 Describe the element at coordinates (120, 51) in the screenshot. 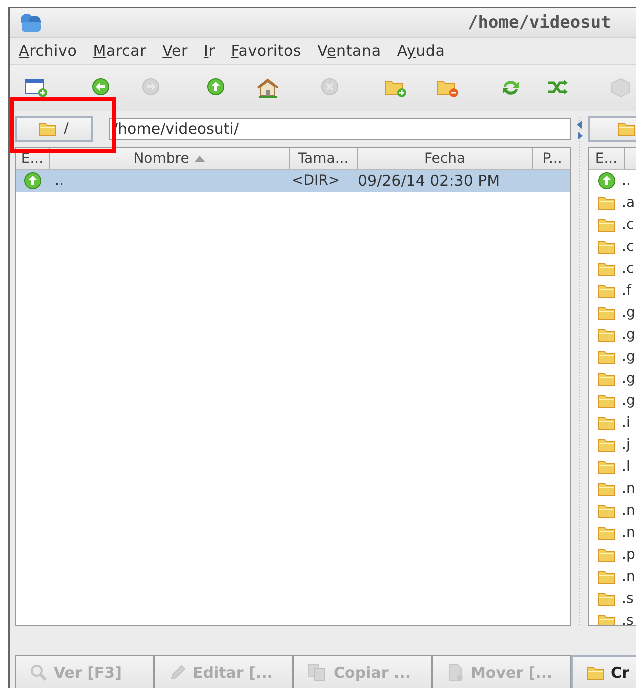

I see `menu-item: Marcar` at that location.